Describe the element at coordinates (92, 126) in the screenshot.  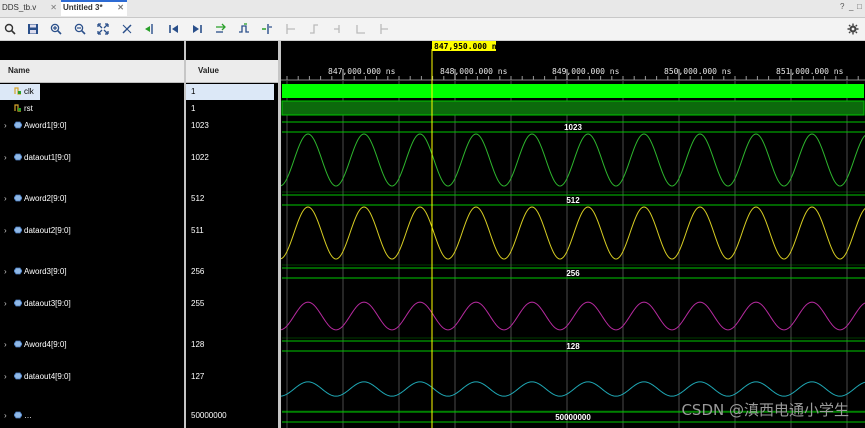
I see `signal-row: › Aword1[9:0]` at that location.